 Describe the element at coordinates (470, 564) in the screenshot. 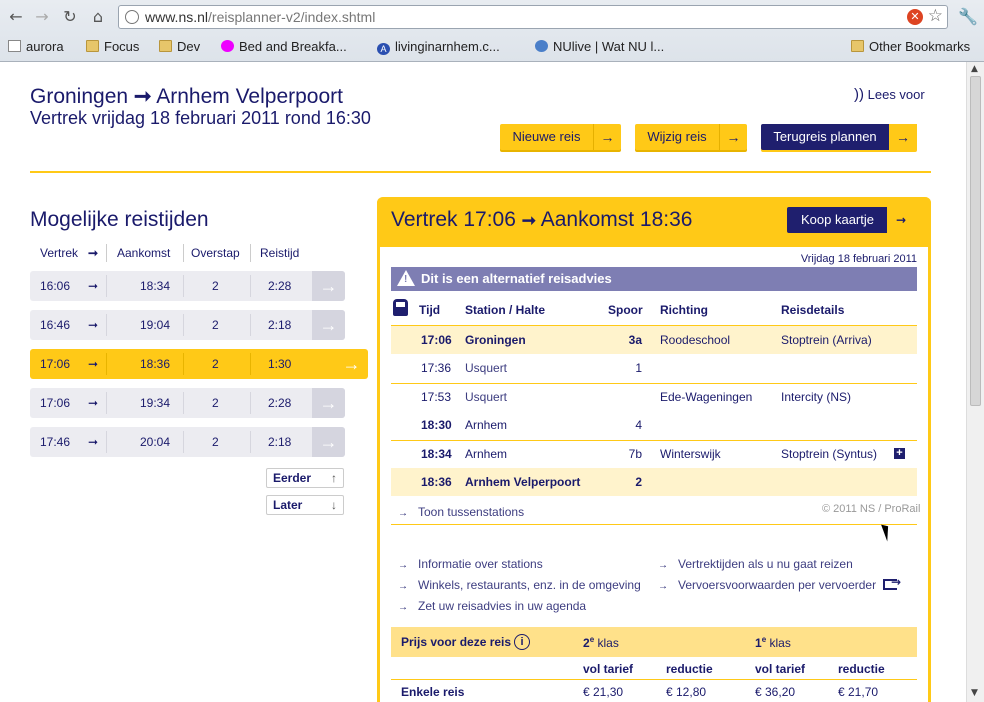

I see `stations-info-link: Informatie over stations` at that location.